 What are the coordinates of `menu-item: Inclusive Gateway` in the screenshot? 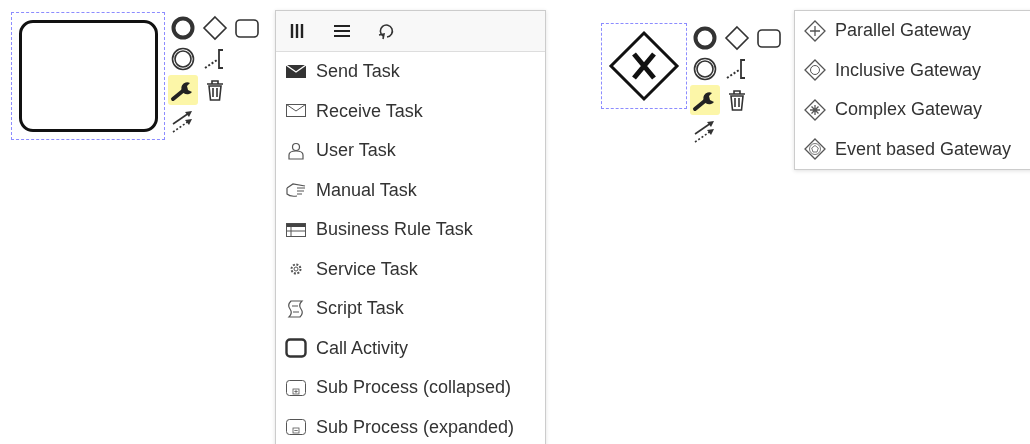 It's located at (912, 70).